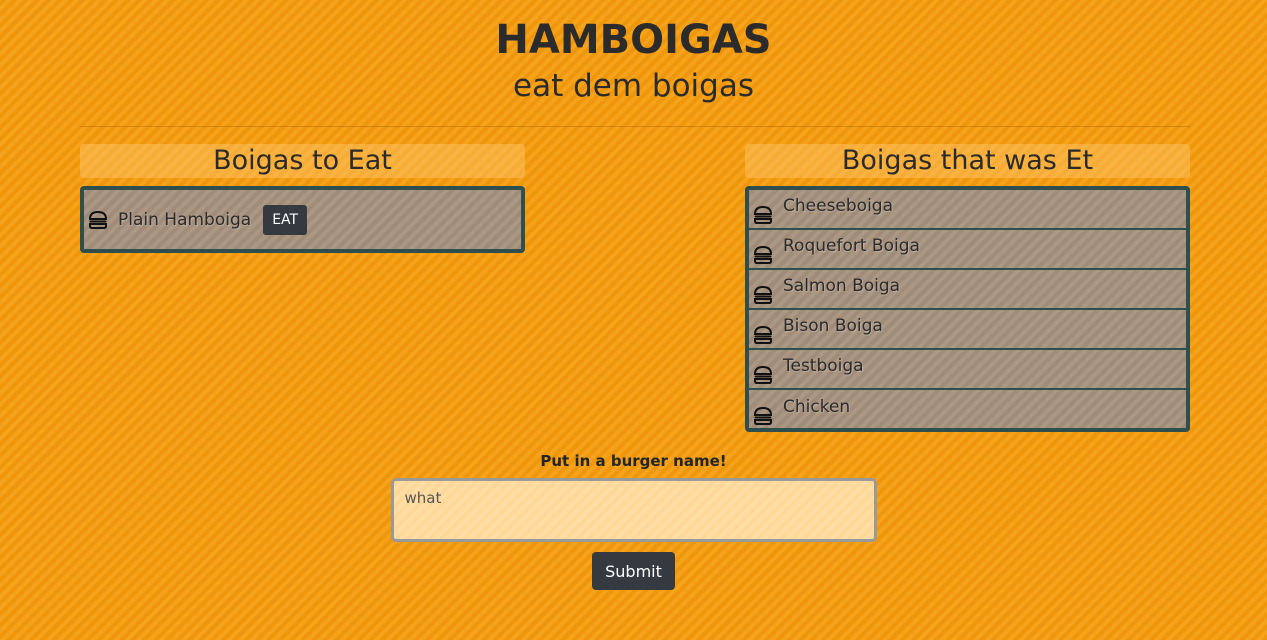 The width and height of the screenshot is (1267, 640). What do you see at coordinates (967, 210) in the screenshot?
I see `eaten-burger-item: Cheeseboiga` at bounding box center [967, 210].